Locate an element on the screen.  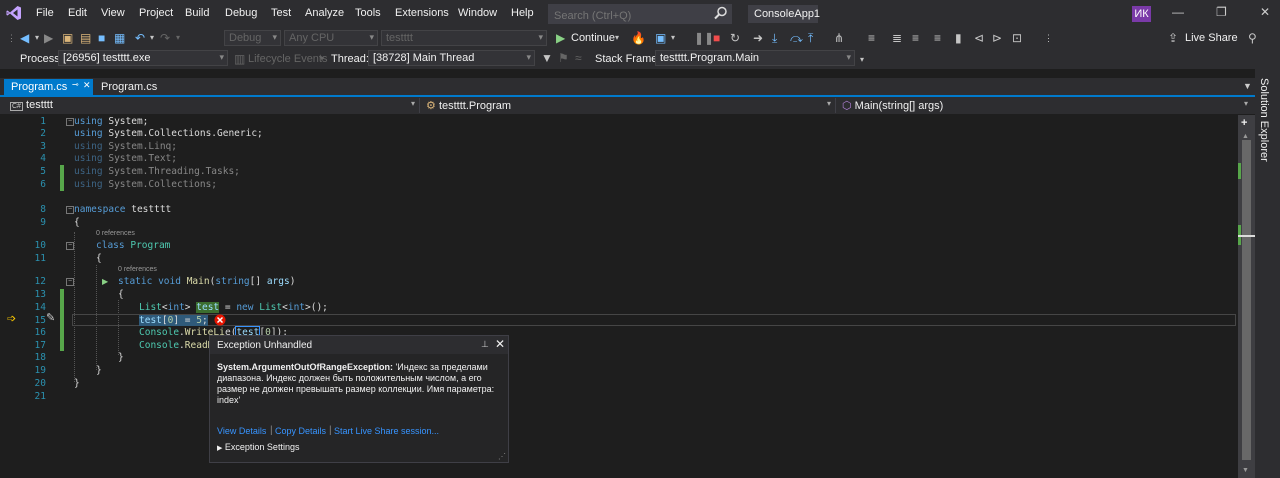
user-avatar: ИК is located at coordinates (1141, 14).